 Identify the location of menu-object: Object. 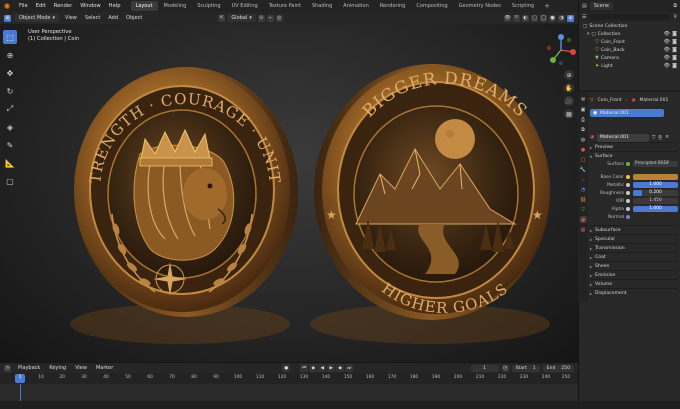
(134, 18).